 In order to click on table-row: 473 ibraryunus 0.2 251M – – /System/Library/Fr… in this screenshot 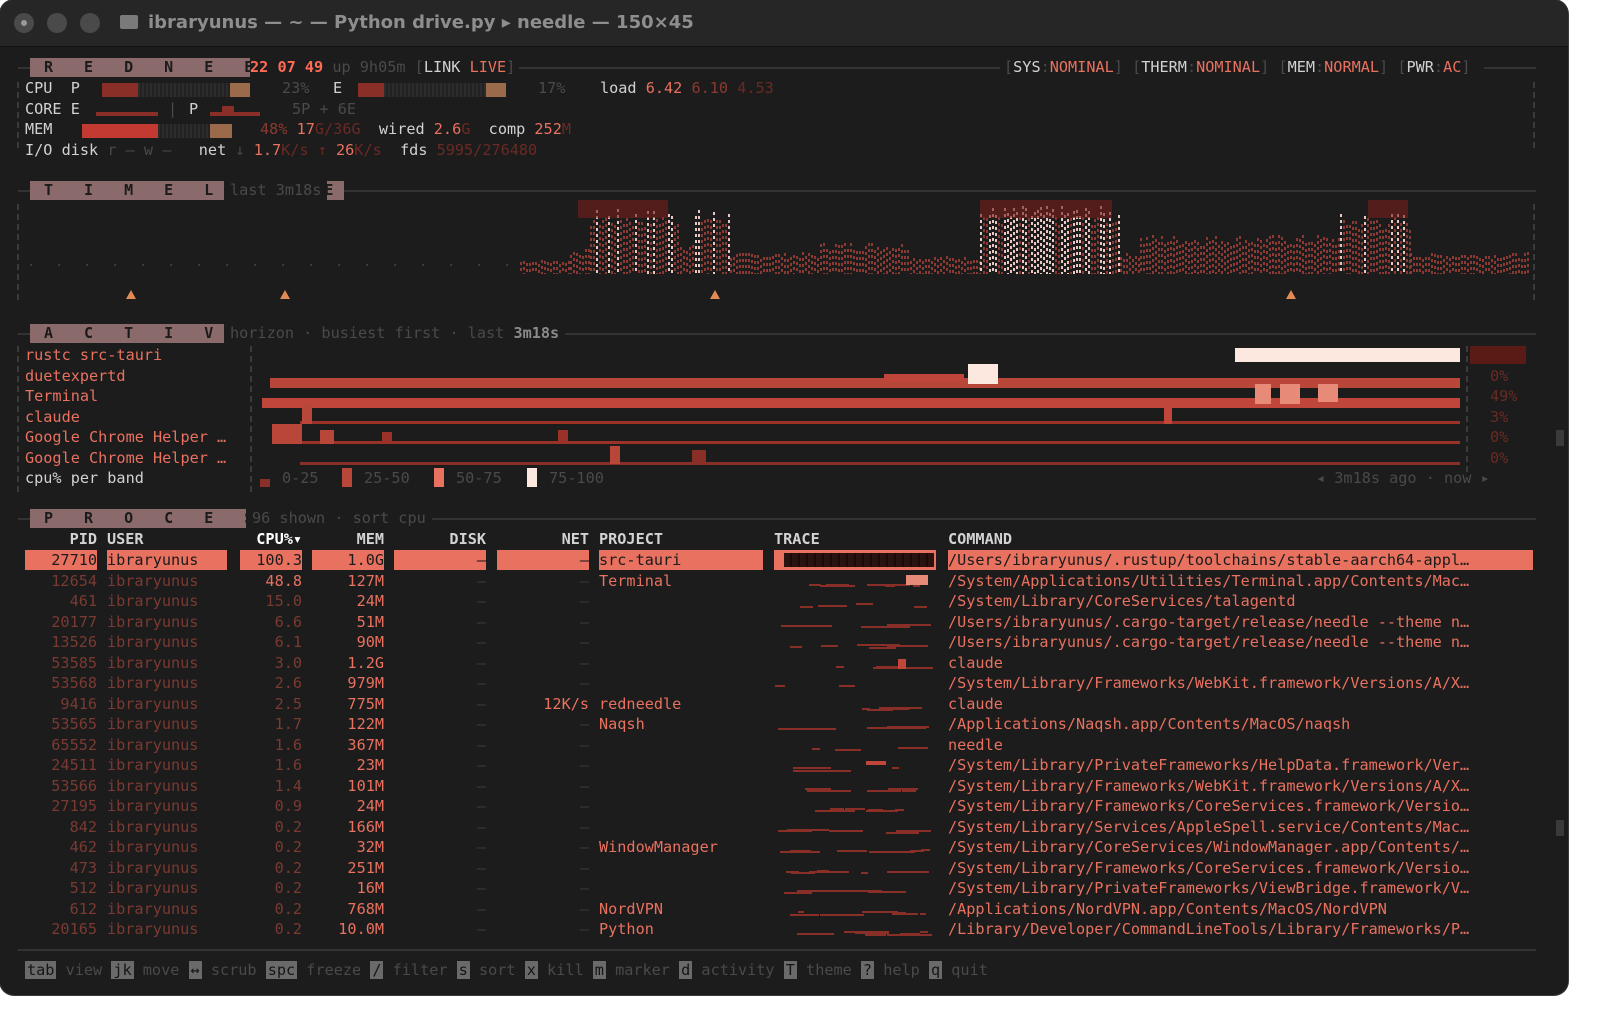, I will do `click(770, 868)`.